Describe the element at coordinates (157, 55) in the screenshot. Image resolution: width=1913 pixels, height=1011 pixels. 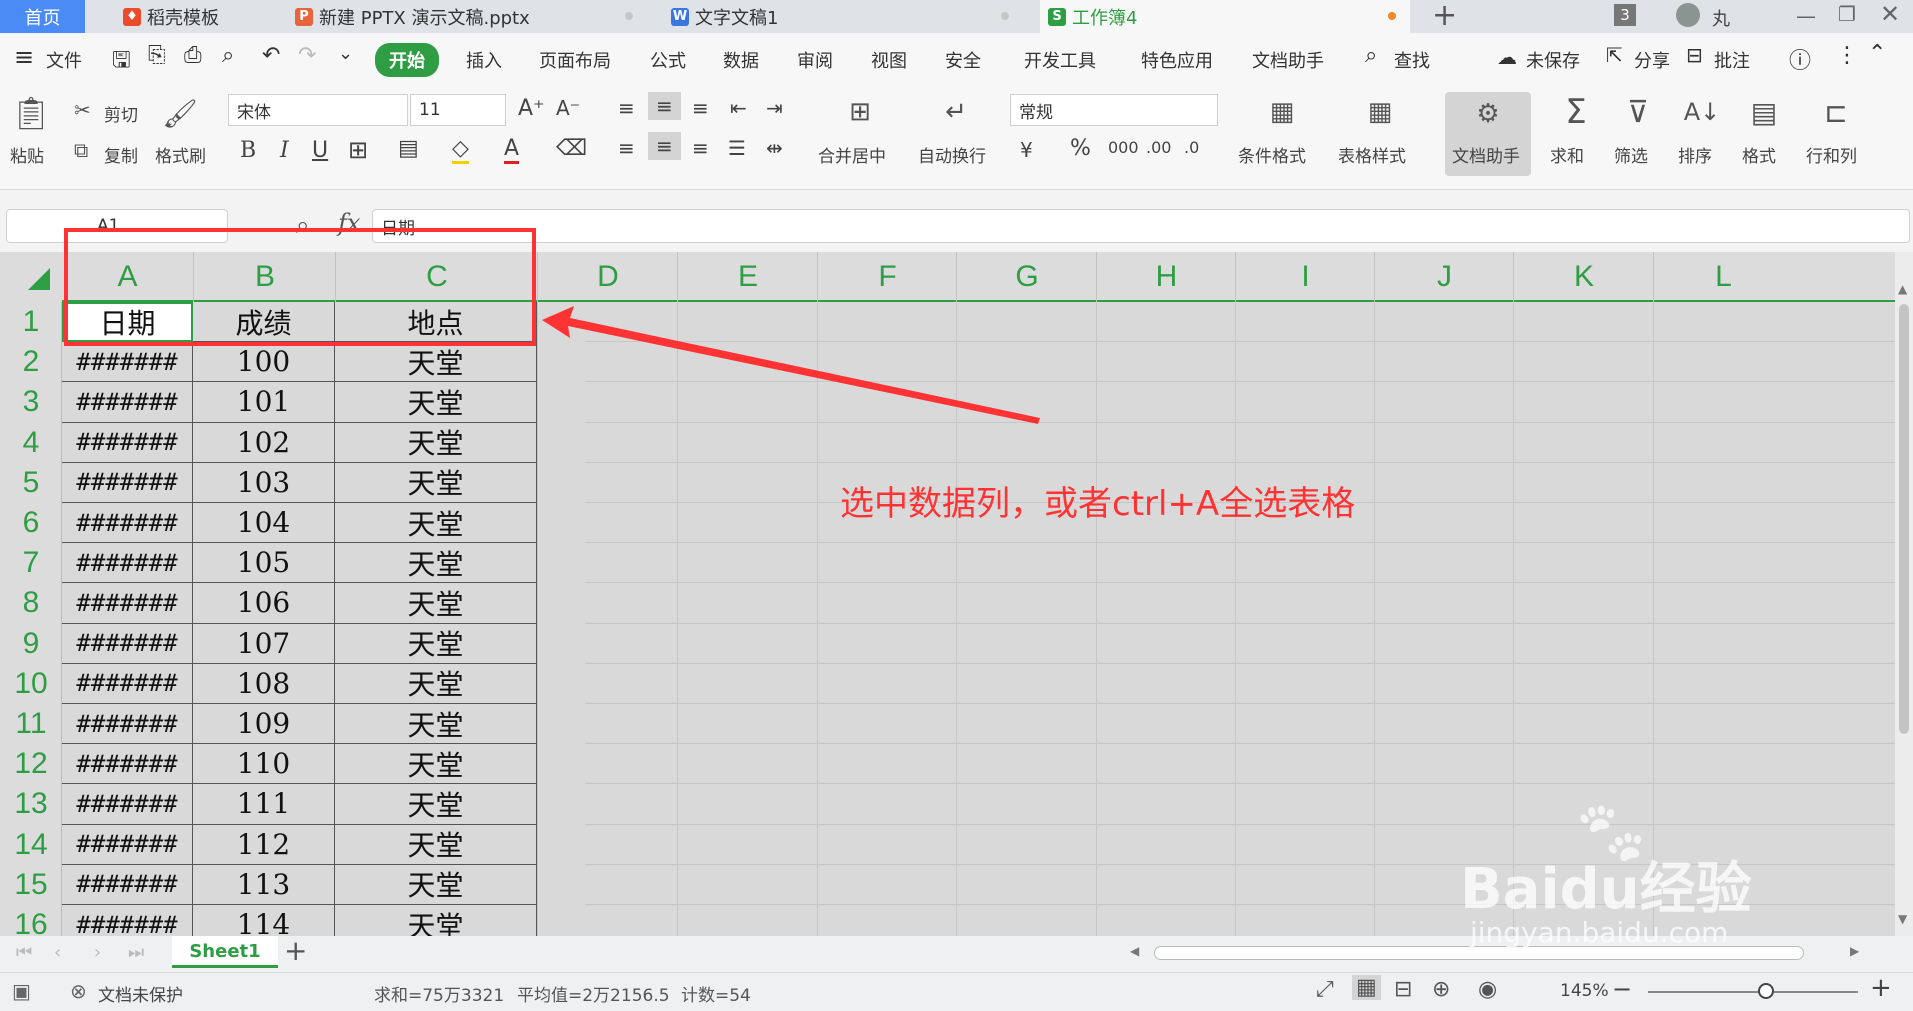
I see `export-icon: ⎘` at that location.